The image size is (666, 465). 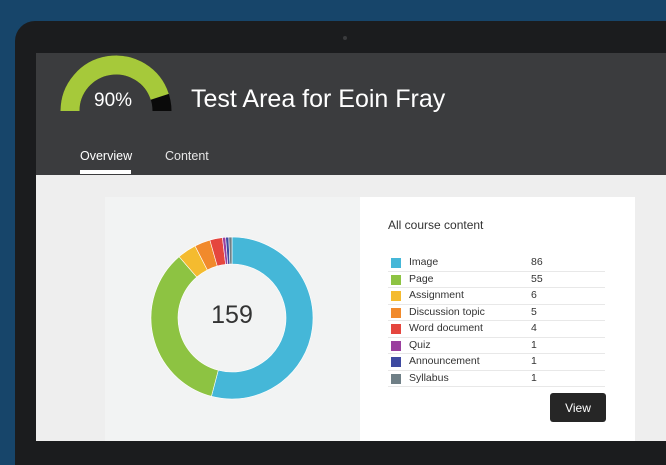 What do you see at coordinates (113, 100) in the screenshot?
I see `progress-percent: 90%` at bounding box center [113, 100].